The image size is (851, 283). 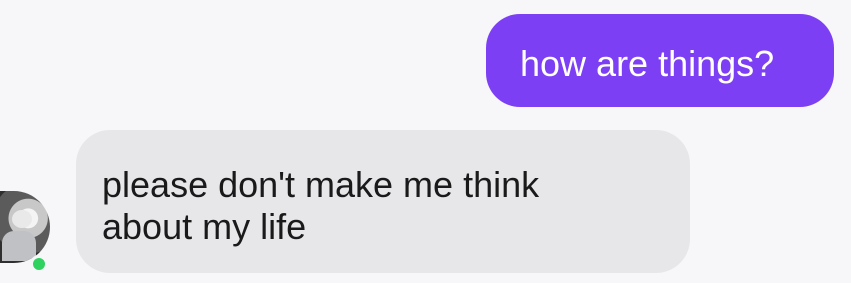 What do you see at coordinates (204, 227) in the screenshot?
I see `incoming-message-line-2: about my life` at bounding box center [204, 227].